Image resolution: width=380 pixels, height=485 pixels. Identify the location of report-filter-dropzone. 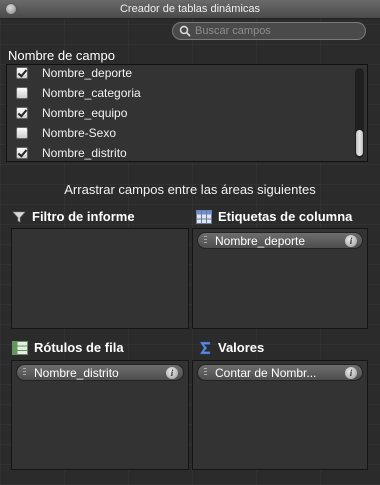
(100, 278).